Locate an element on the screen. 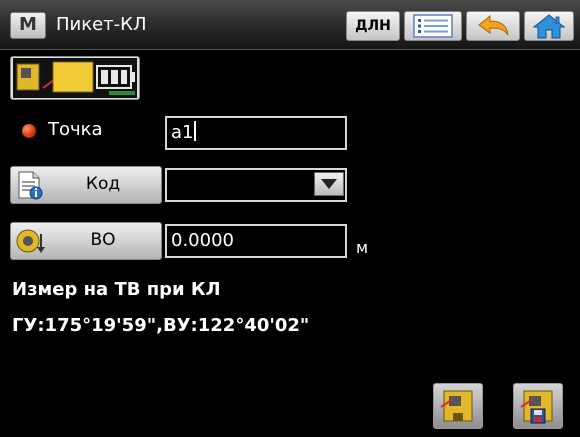 Image resolution: width=580 pixels, height=437 pixels. backsight-value-input: 0.0000 is located at coordinates (256, 241).